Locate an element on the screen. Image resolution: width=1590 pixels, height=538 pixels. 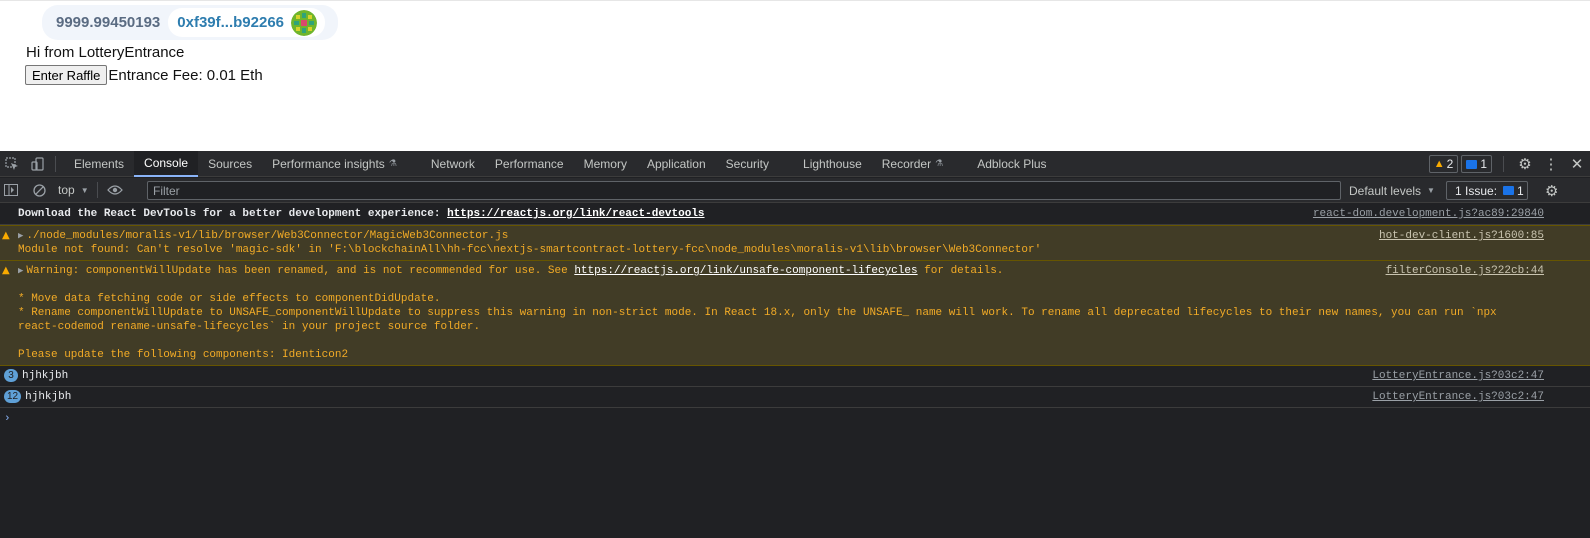
settings-gear-icon: ⚙ is located at coordinates (1525, 164).